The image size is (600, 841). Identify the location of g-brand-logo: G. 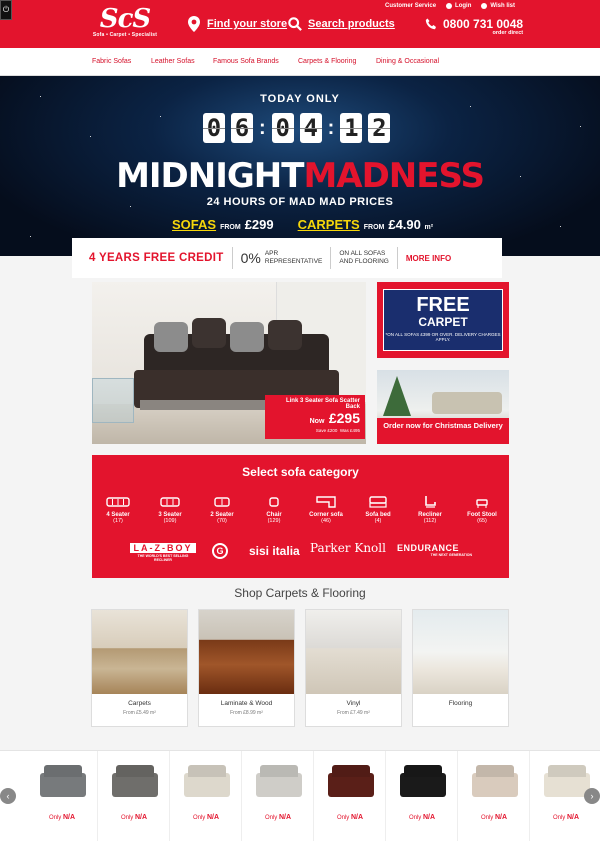
(220, 551).